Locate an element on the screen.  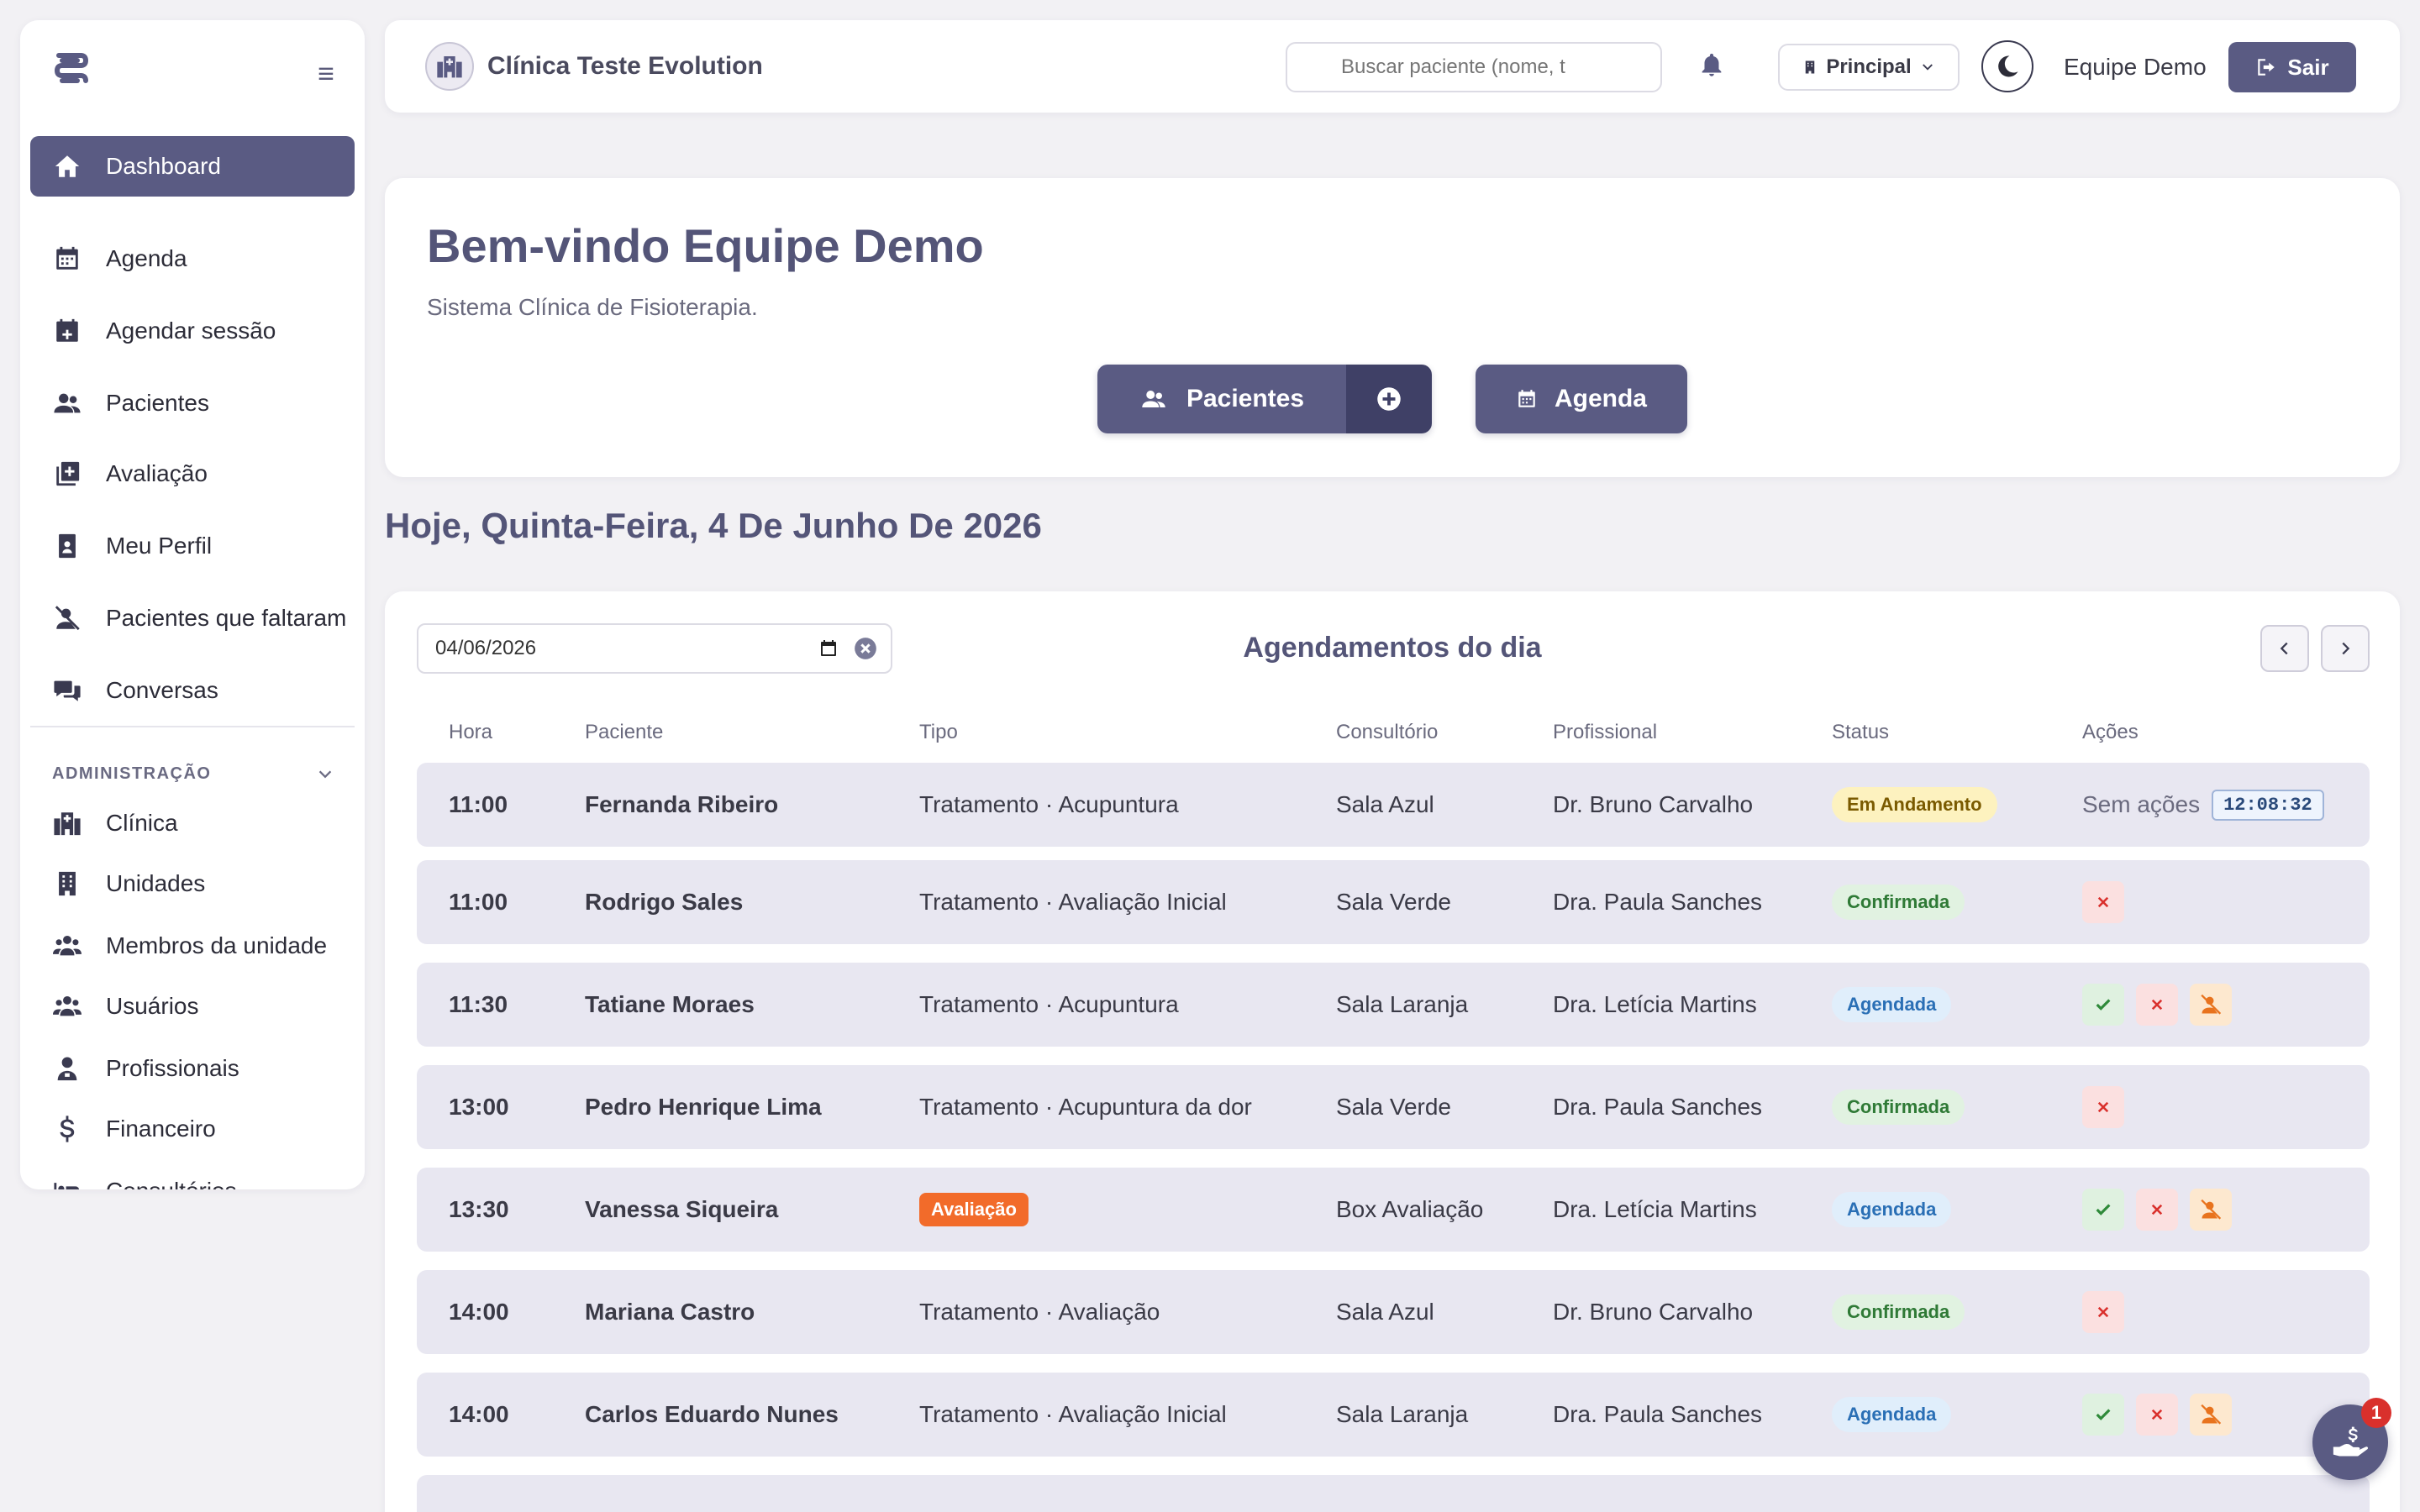
row-paciente: Tatiane Moraes is located at coordinates (670, 1005).